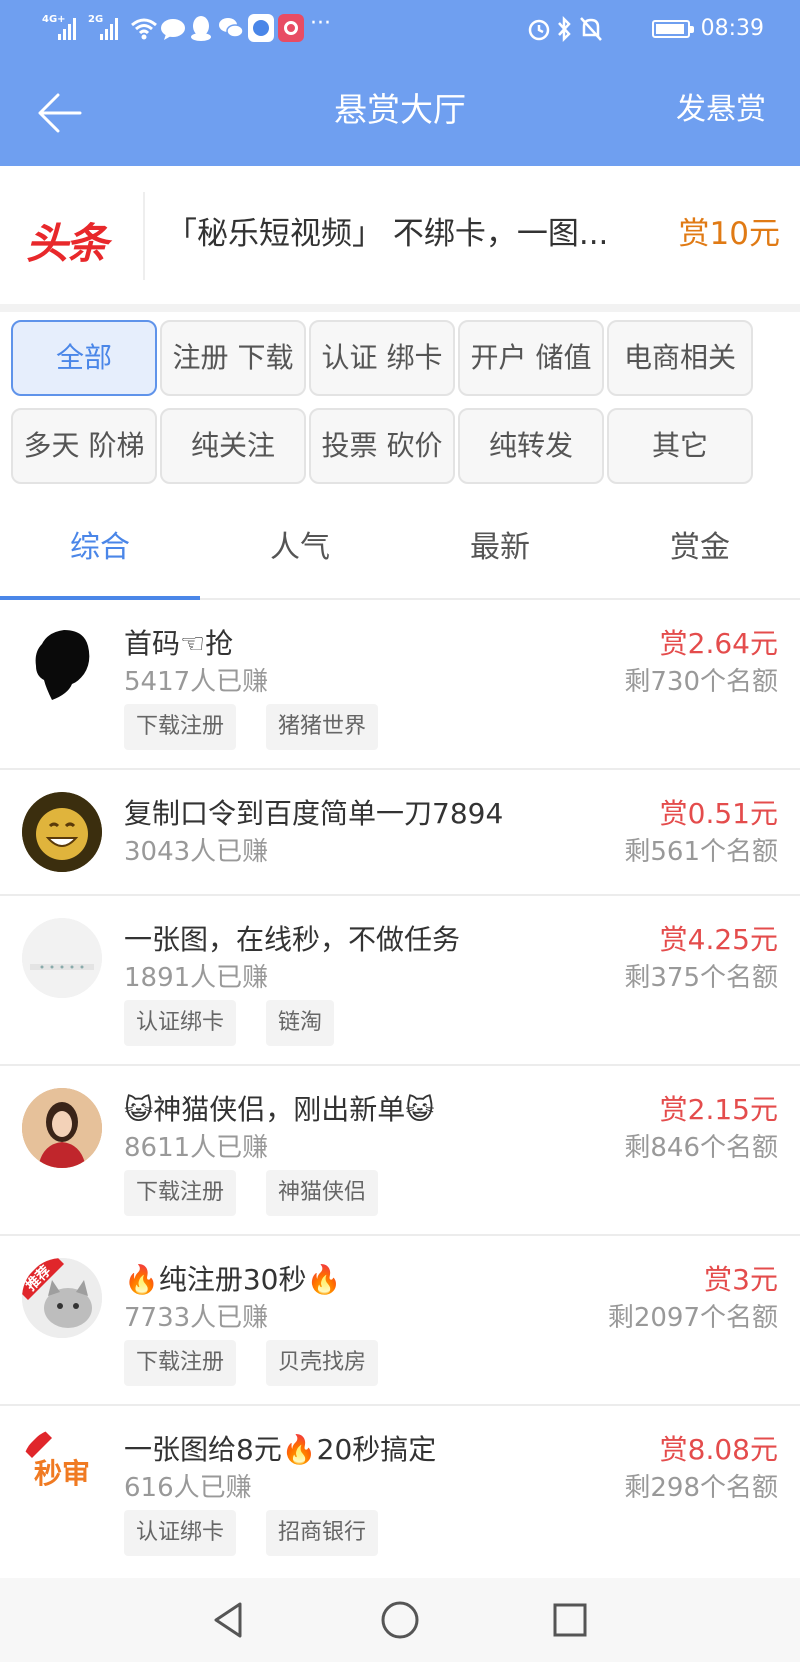 This screenshot has width=800, height=1662. I want to click on qq-icon, so click(201, 28).